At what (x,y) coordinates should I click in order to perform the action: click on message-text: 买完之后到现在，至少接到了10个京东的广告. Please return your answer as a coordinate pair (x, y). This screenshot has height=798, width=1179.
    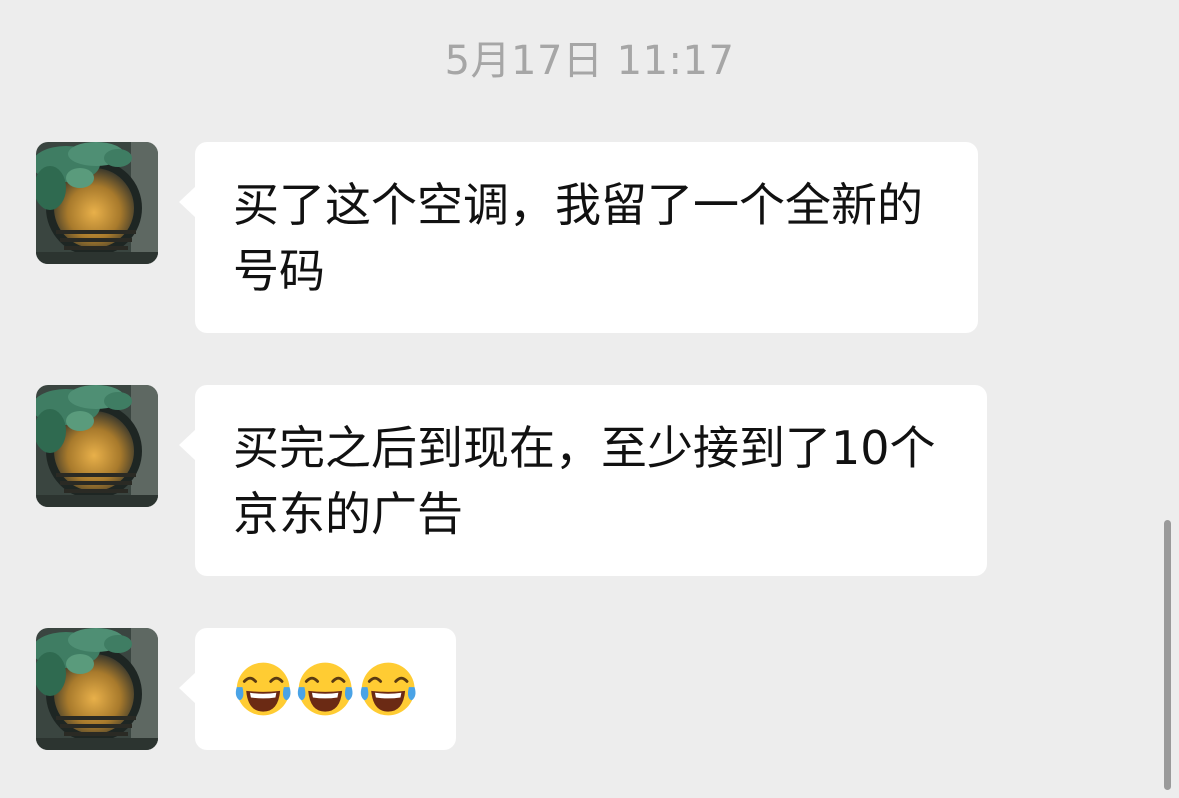
    Looking at the image, I should click on (584, 481).